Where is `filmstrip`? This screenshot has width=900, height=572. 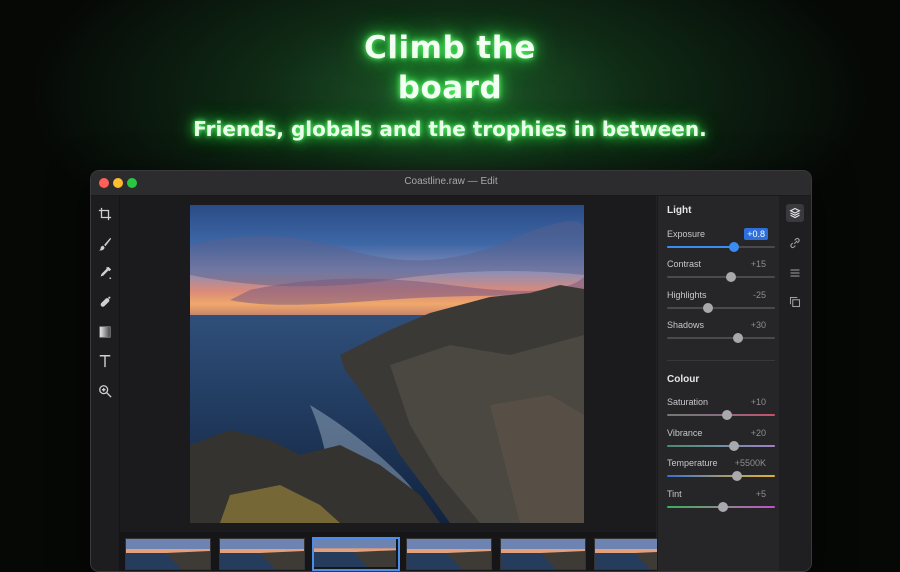
filmstrip is located at coordinates (400, 551).